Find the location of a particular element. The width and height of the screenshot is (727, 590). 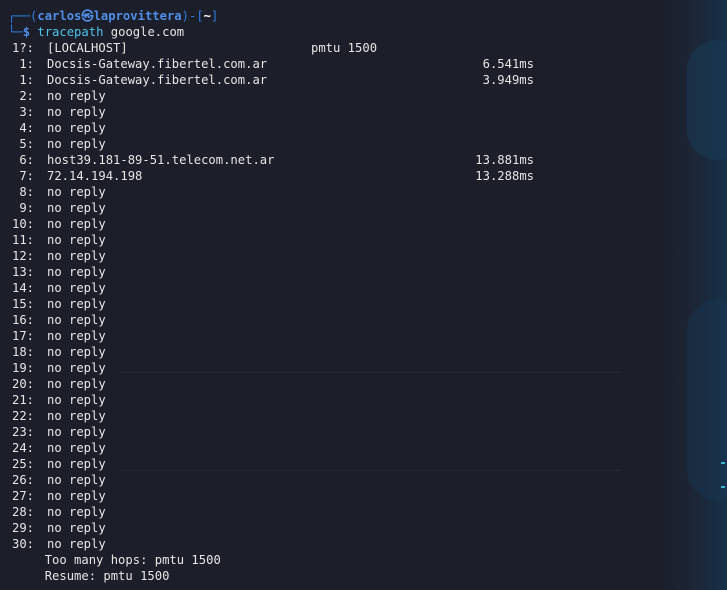

hop-number: 29: is located at coordinates (22, 528).